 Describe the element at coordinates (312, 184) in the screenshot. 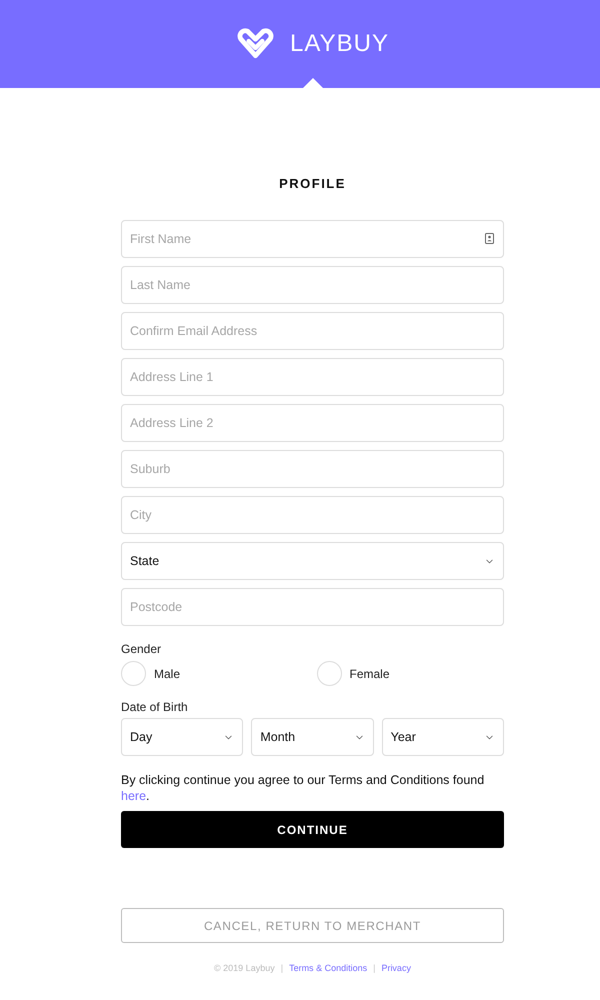

I see `page-title: PROFILE` at that location.